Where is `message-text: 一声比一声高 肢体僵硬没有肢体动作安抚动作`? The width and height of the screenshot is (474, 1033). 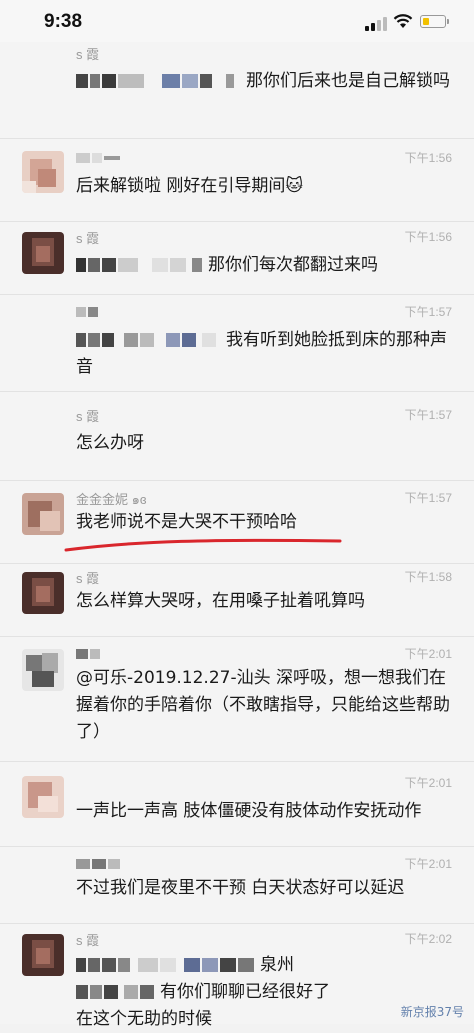 message-text: 一声比一声高 肢体僵硬没有肢体动作安抚动作 is located at coordinates (249, 811).